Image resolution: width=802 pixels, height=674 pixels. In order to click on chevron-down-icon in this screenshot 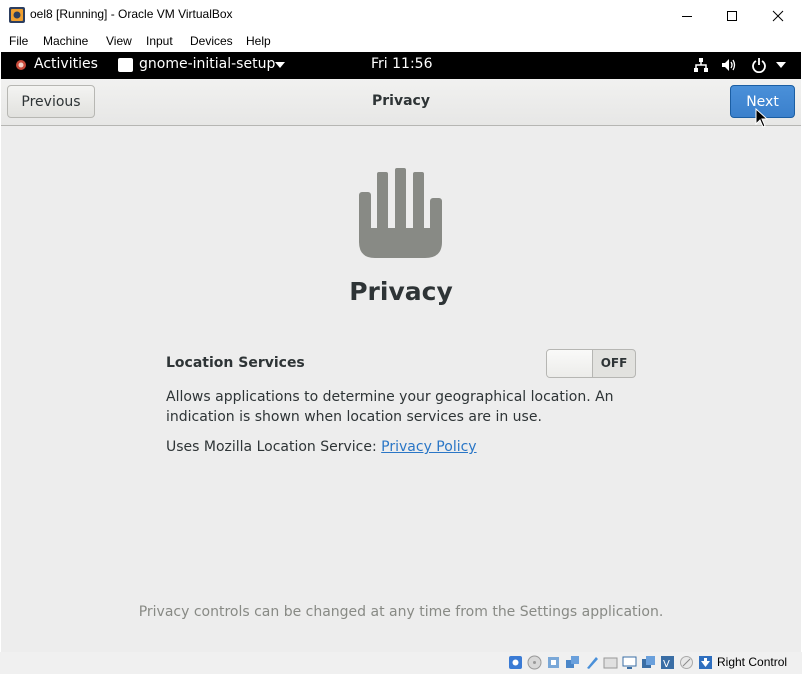, I will do `click(280, 65)`.